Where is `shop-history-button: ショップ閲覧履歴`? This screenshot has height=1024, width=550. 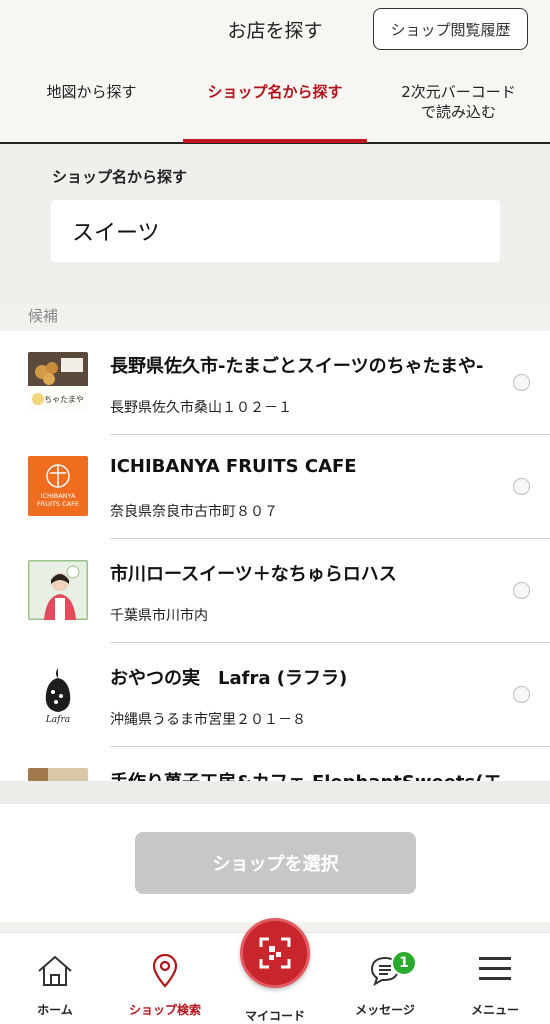 shop-history-button: ショップ閲覧履歴 is located at coordinates (450, 29).